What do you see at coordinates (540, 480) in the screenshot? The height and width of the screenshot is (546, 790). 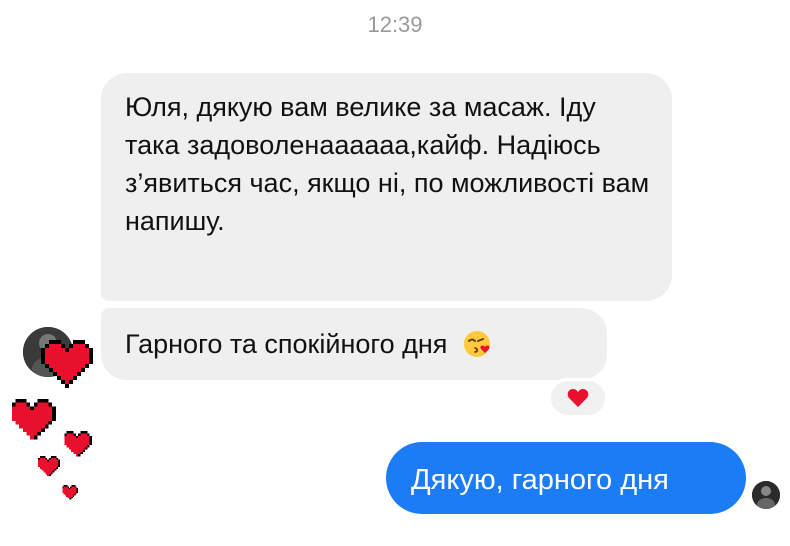 I see `message-text: Дякую, гарного дня` at bounding box center [540, 480].